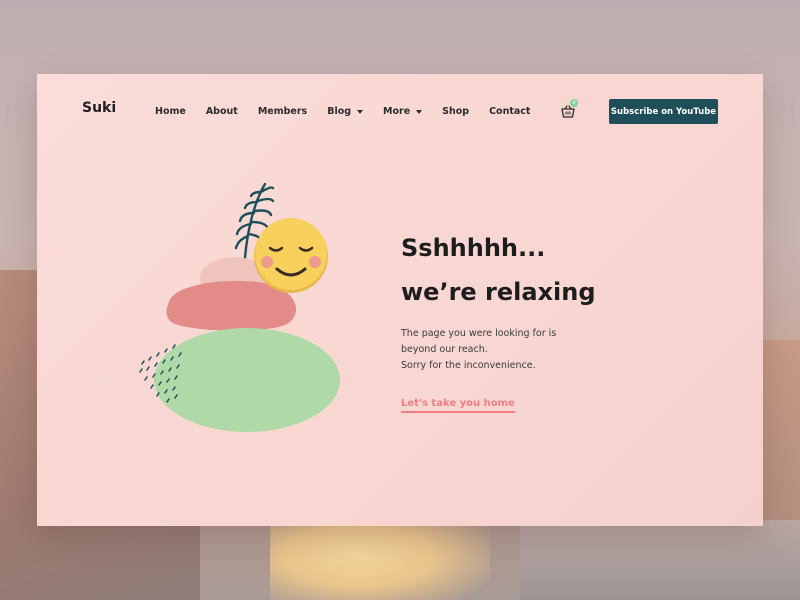  I want to click on nav-about-label: About, so click(221, 111).